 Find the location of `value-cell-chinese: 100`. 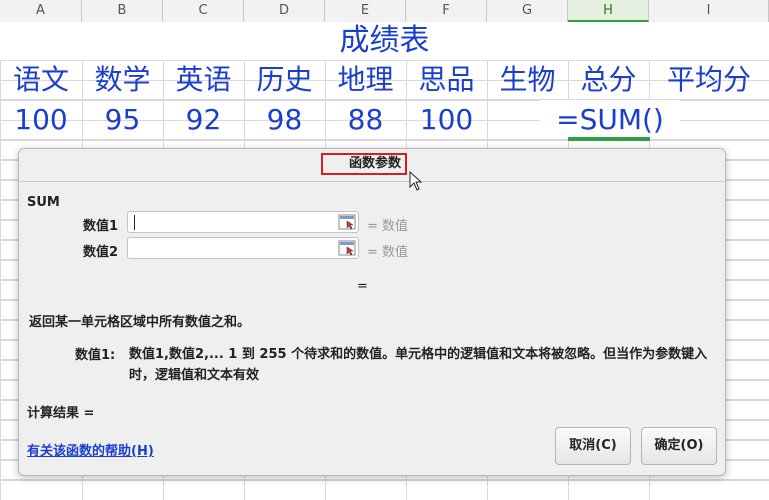

value-cell-chinese: 100 is located at coordinates (41, 119).